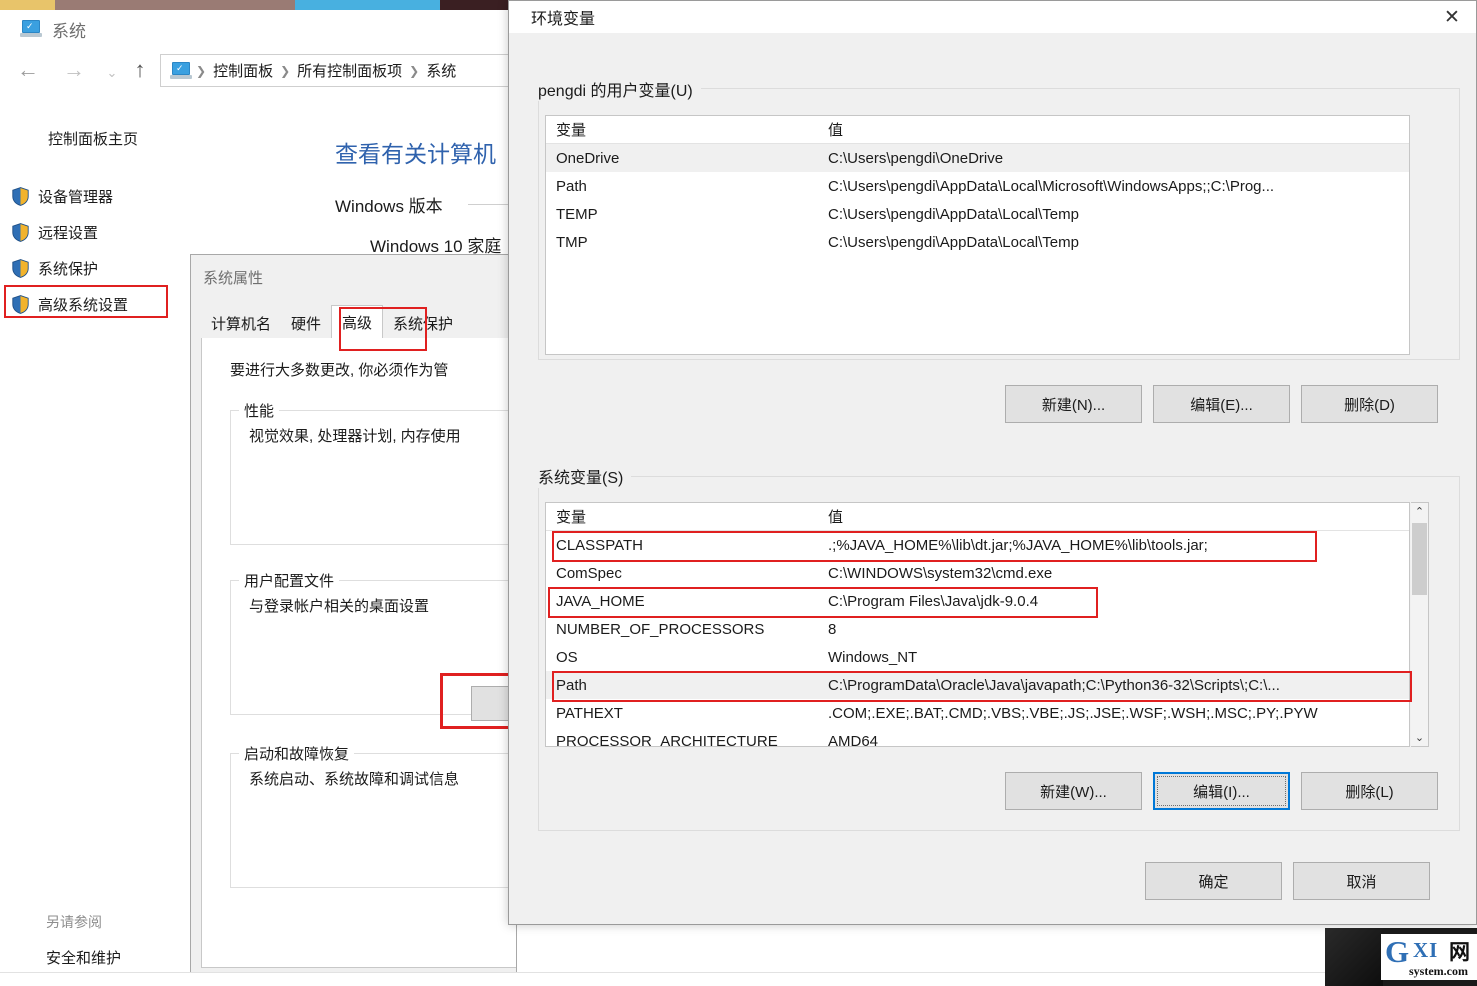 This screenshot has width=1477, height=986. What do you see at coordinates (572, 242) in the screenshot?
I see `user-var-name: TMP` at bounding box center [572, 242].